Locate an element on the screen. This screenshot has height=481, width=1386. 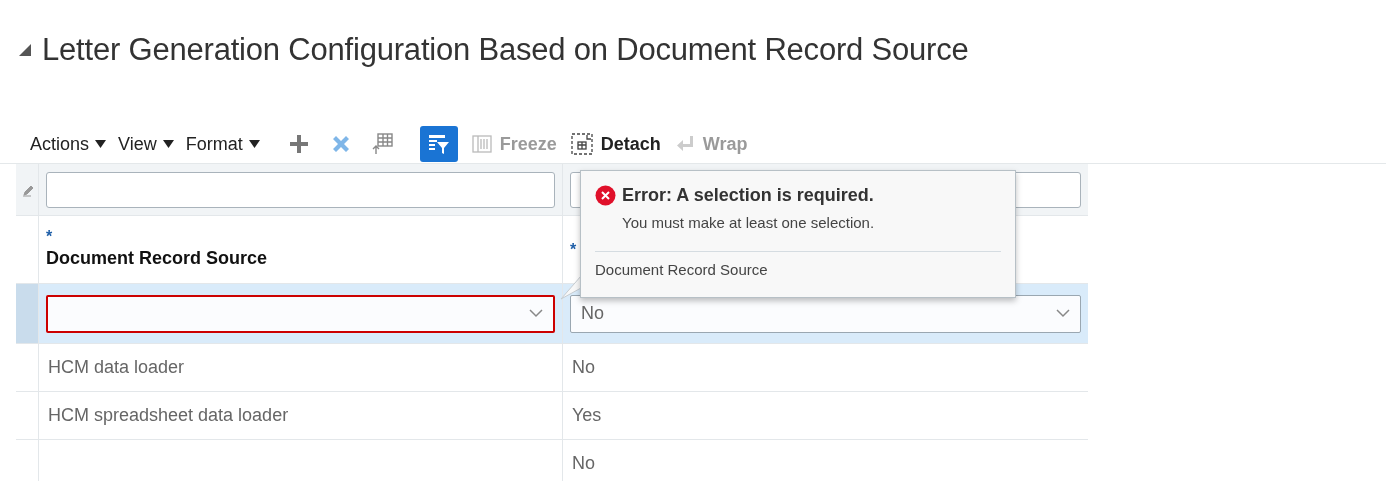
freeze-icon is located at coordinates (481, 144).